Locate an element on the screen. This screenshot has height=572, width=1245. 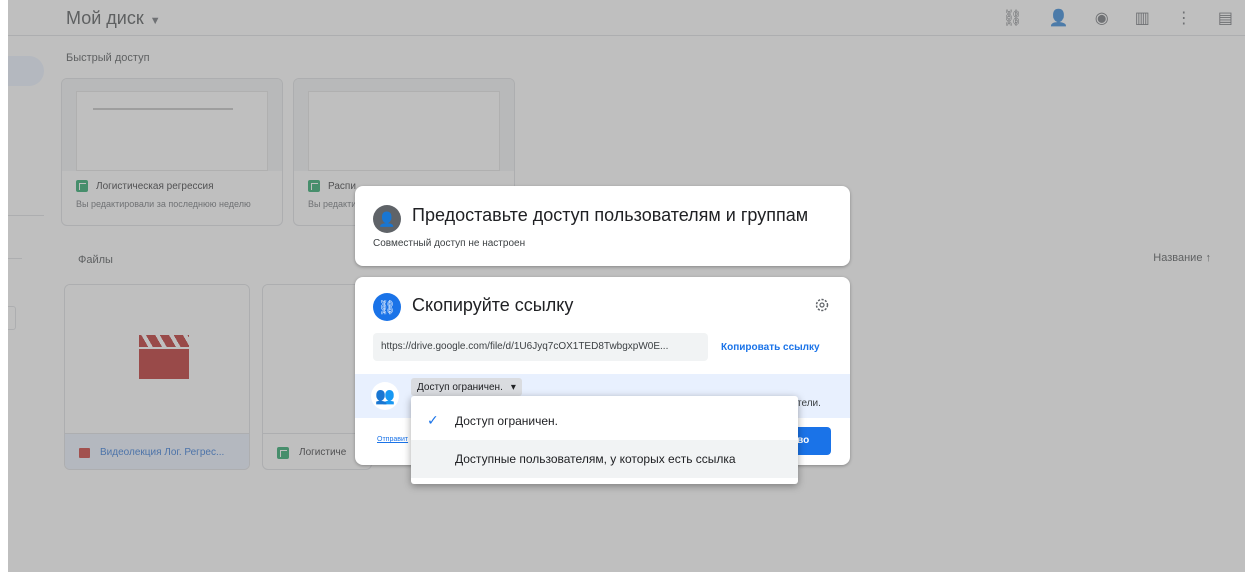
add-person-icon: 👤 is located at coordinates (387, 219).